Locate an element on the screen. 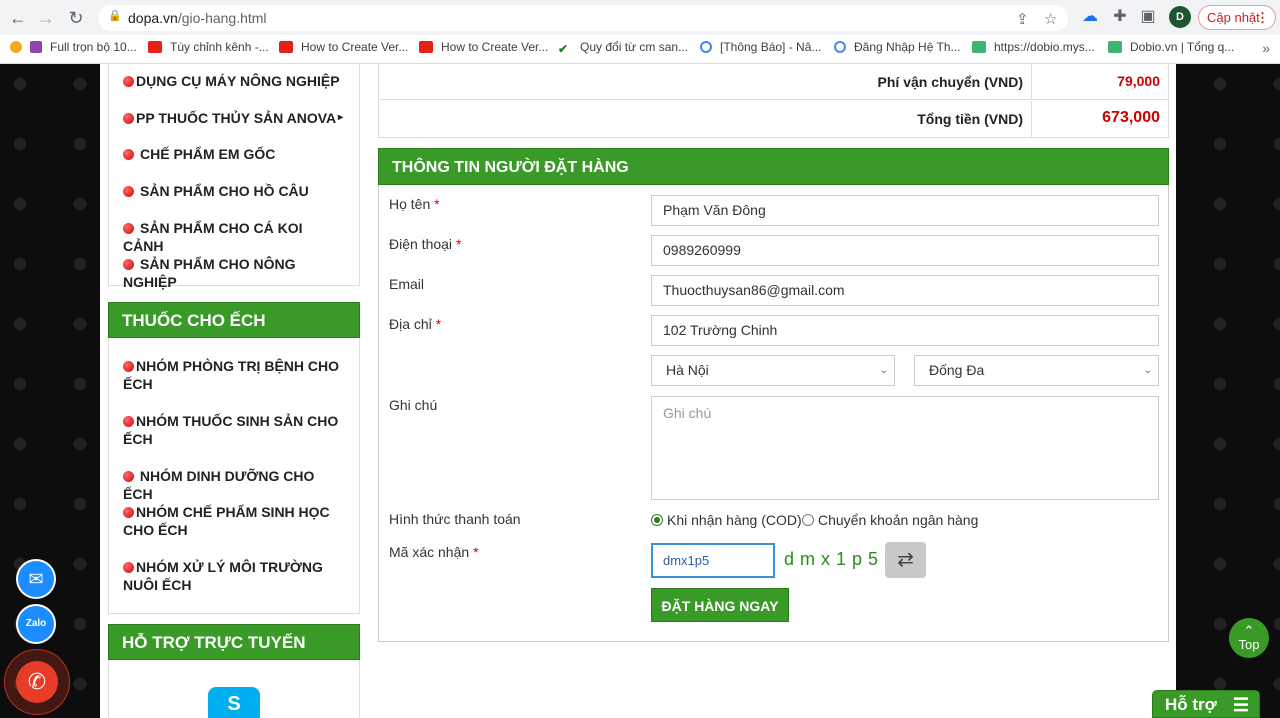 The height and width of the screenshot is (718, 1280). place-order-button: ĐẶT HÀNG NGAY is located at coordinates (720, 605).